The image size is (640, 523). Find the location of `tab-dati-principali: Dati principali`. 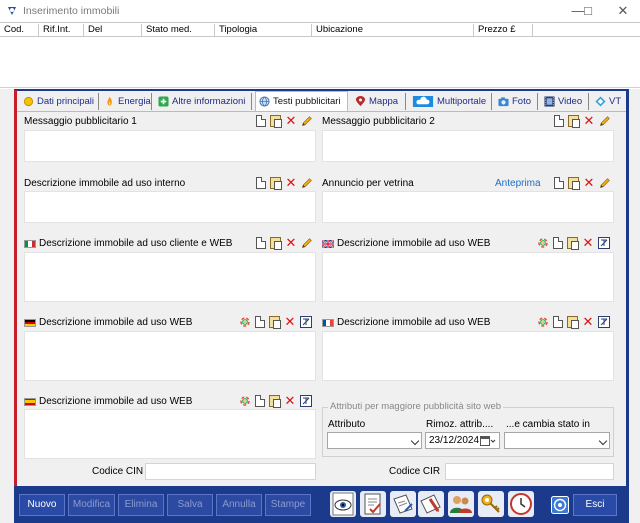

tab-dati-principali: Dati principali is located at coordinates (59, 101).